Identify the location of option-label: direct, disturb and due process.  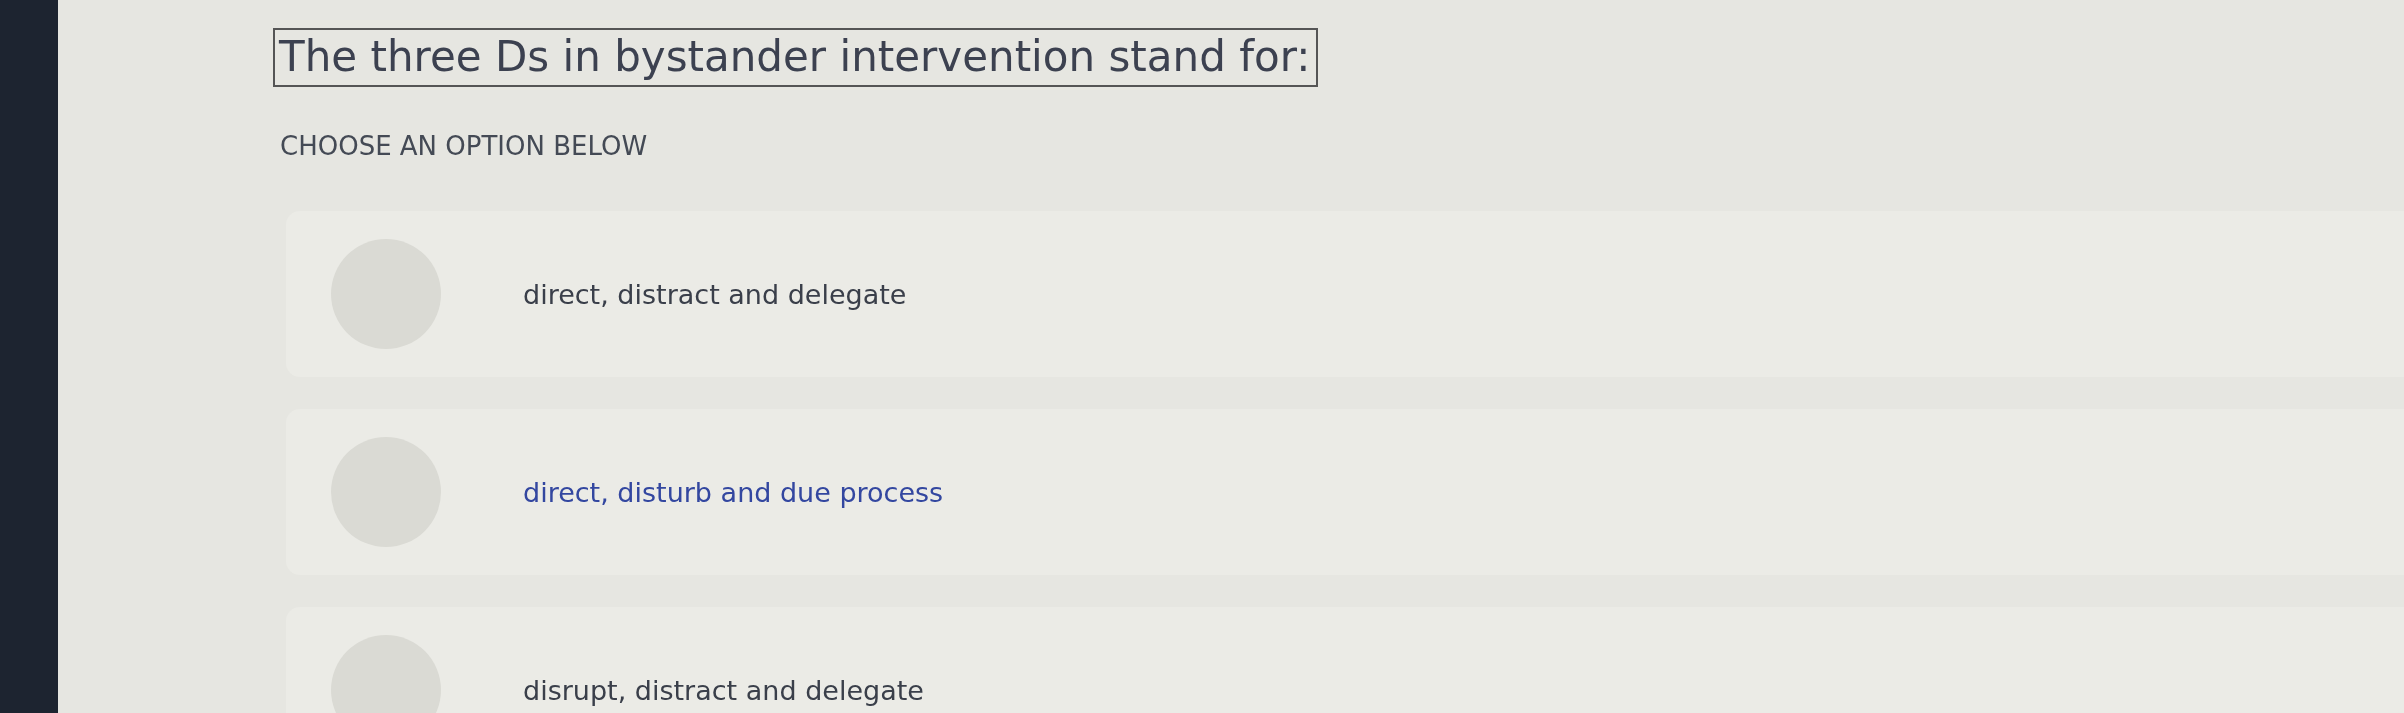
(733, 492).